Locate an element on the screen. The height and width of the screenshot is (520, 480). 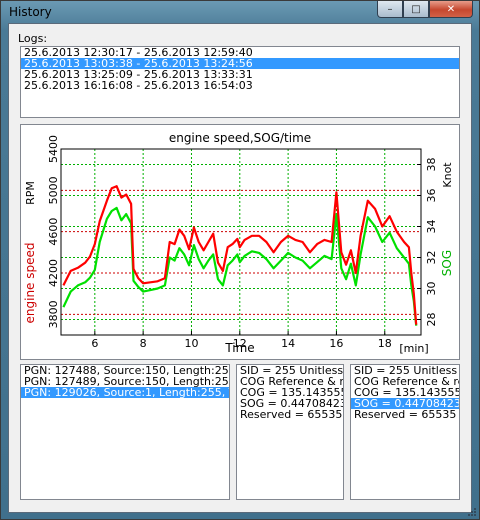
y-right-tick-label: 36 is located at coordinates (431, 196).